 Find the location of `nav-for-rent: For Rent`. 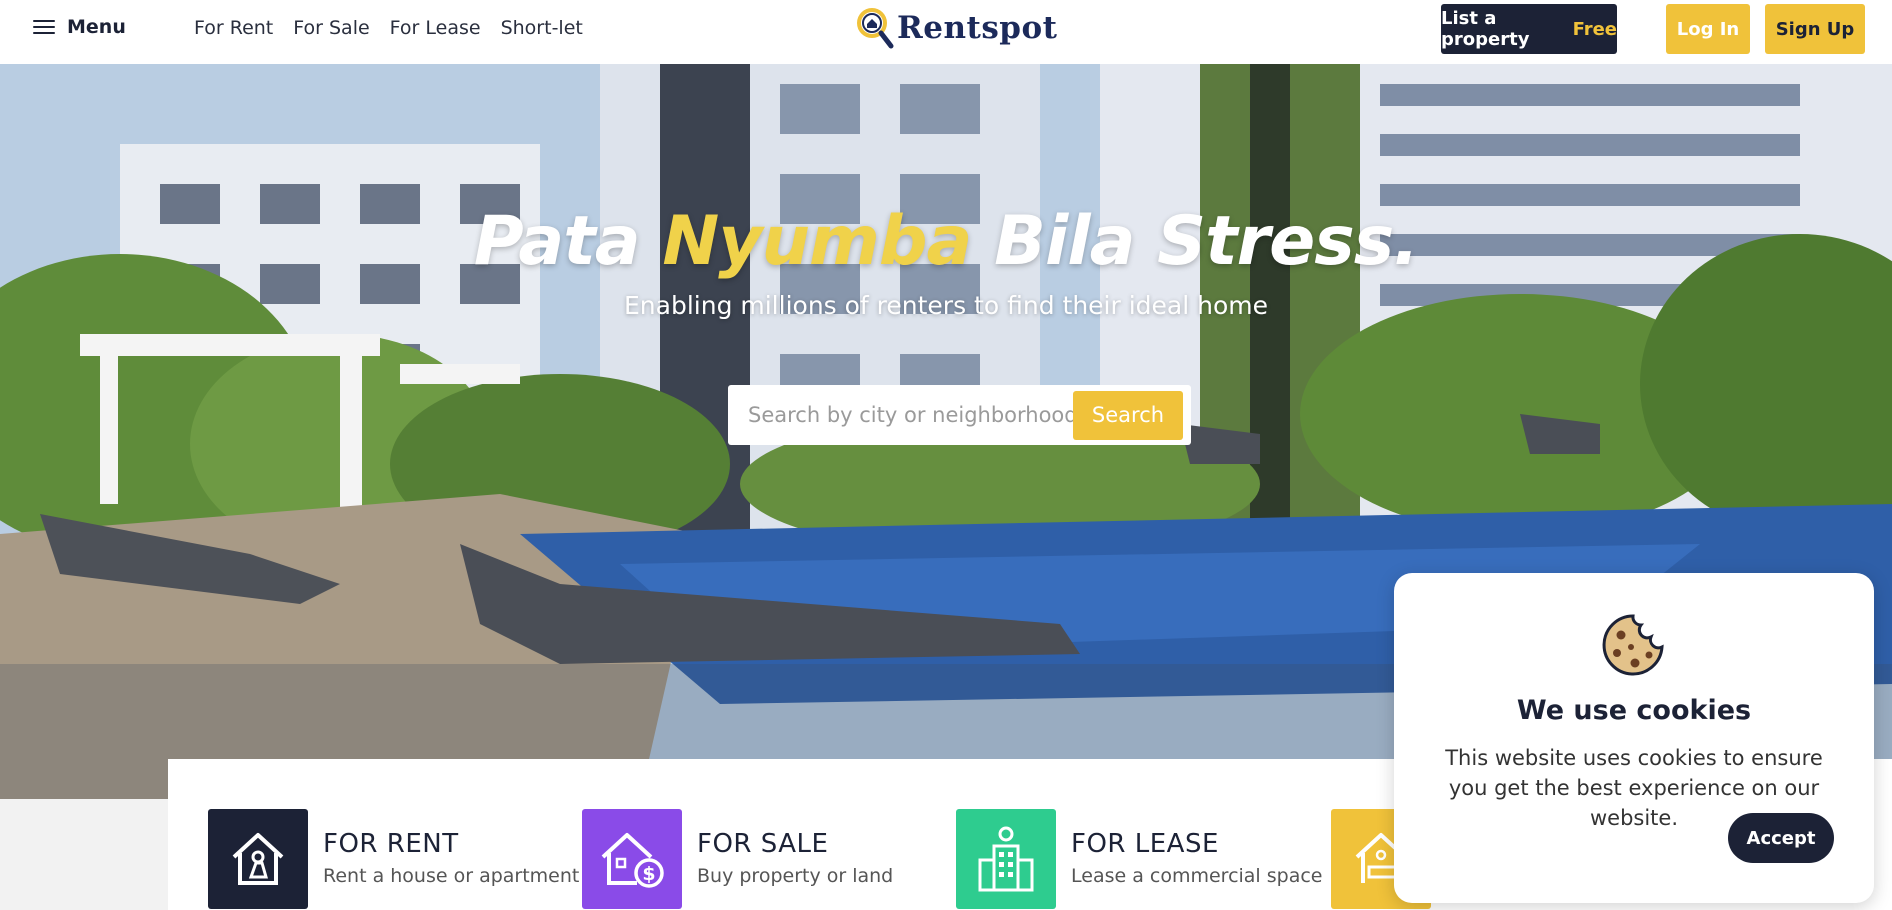

nav-for-rent: For Rent is located at coordinates (233, 28).